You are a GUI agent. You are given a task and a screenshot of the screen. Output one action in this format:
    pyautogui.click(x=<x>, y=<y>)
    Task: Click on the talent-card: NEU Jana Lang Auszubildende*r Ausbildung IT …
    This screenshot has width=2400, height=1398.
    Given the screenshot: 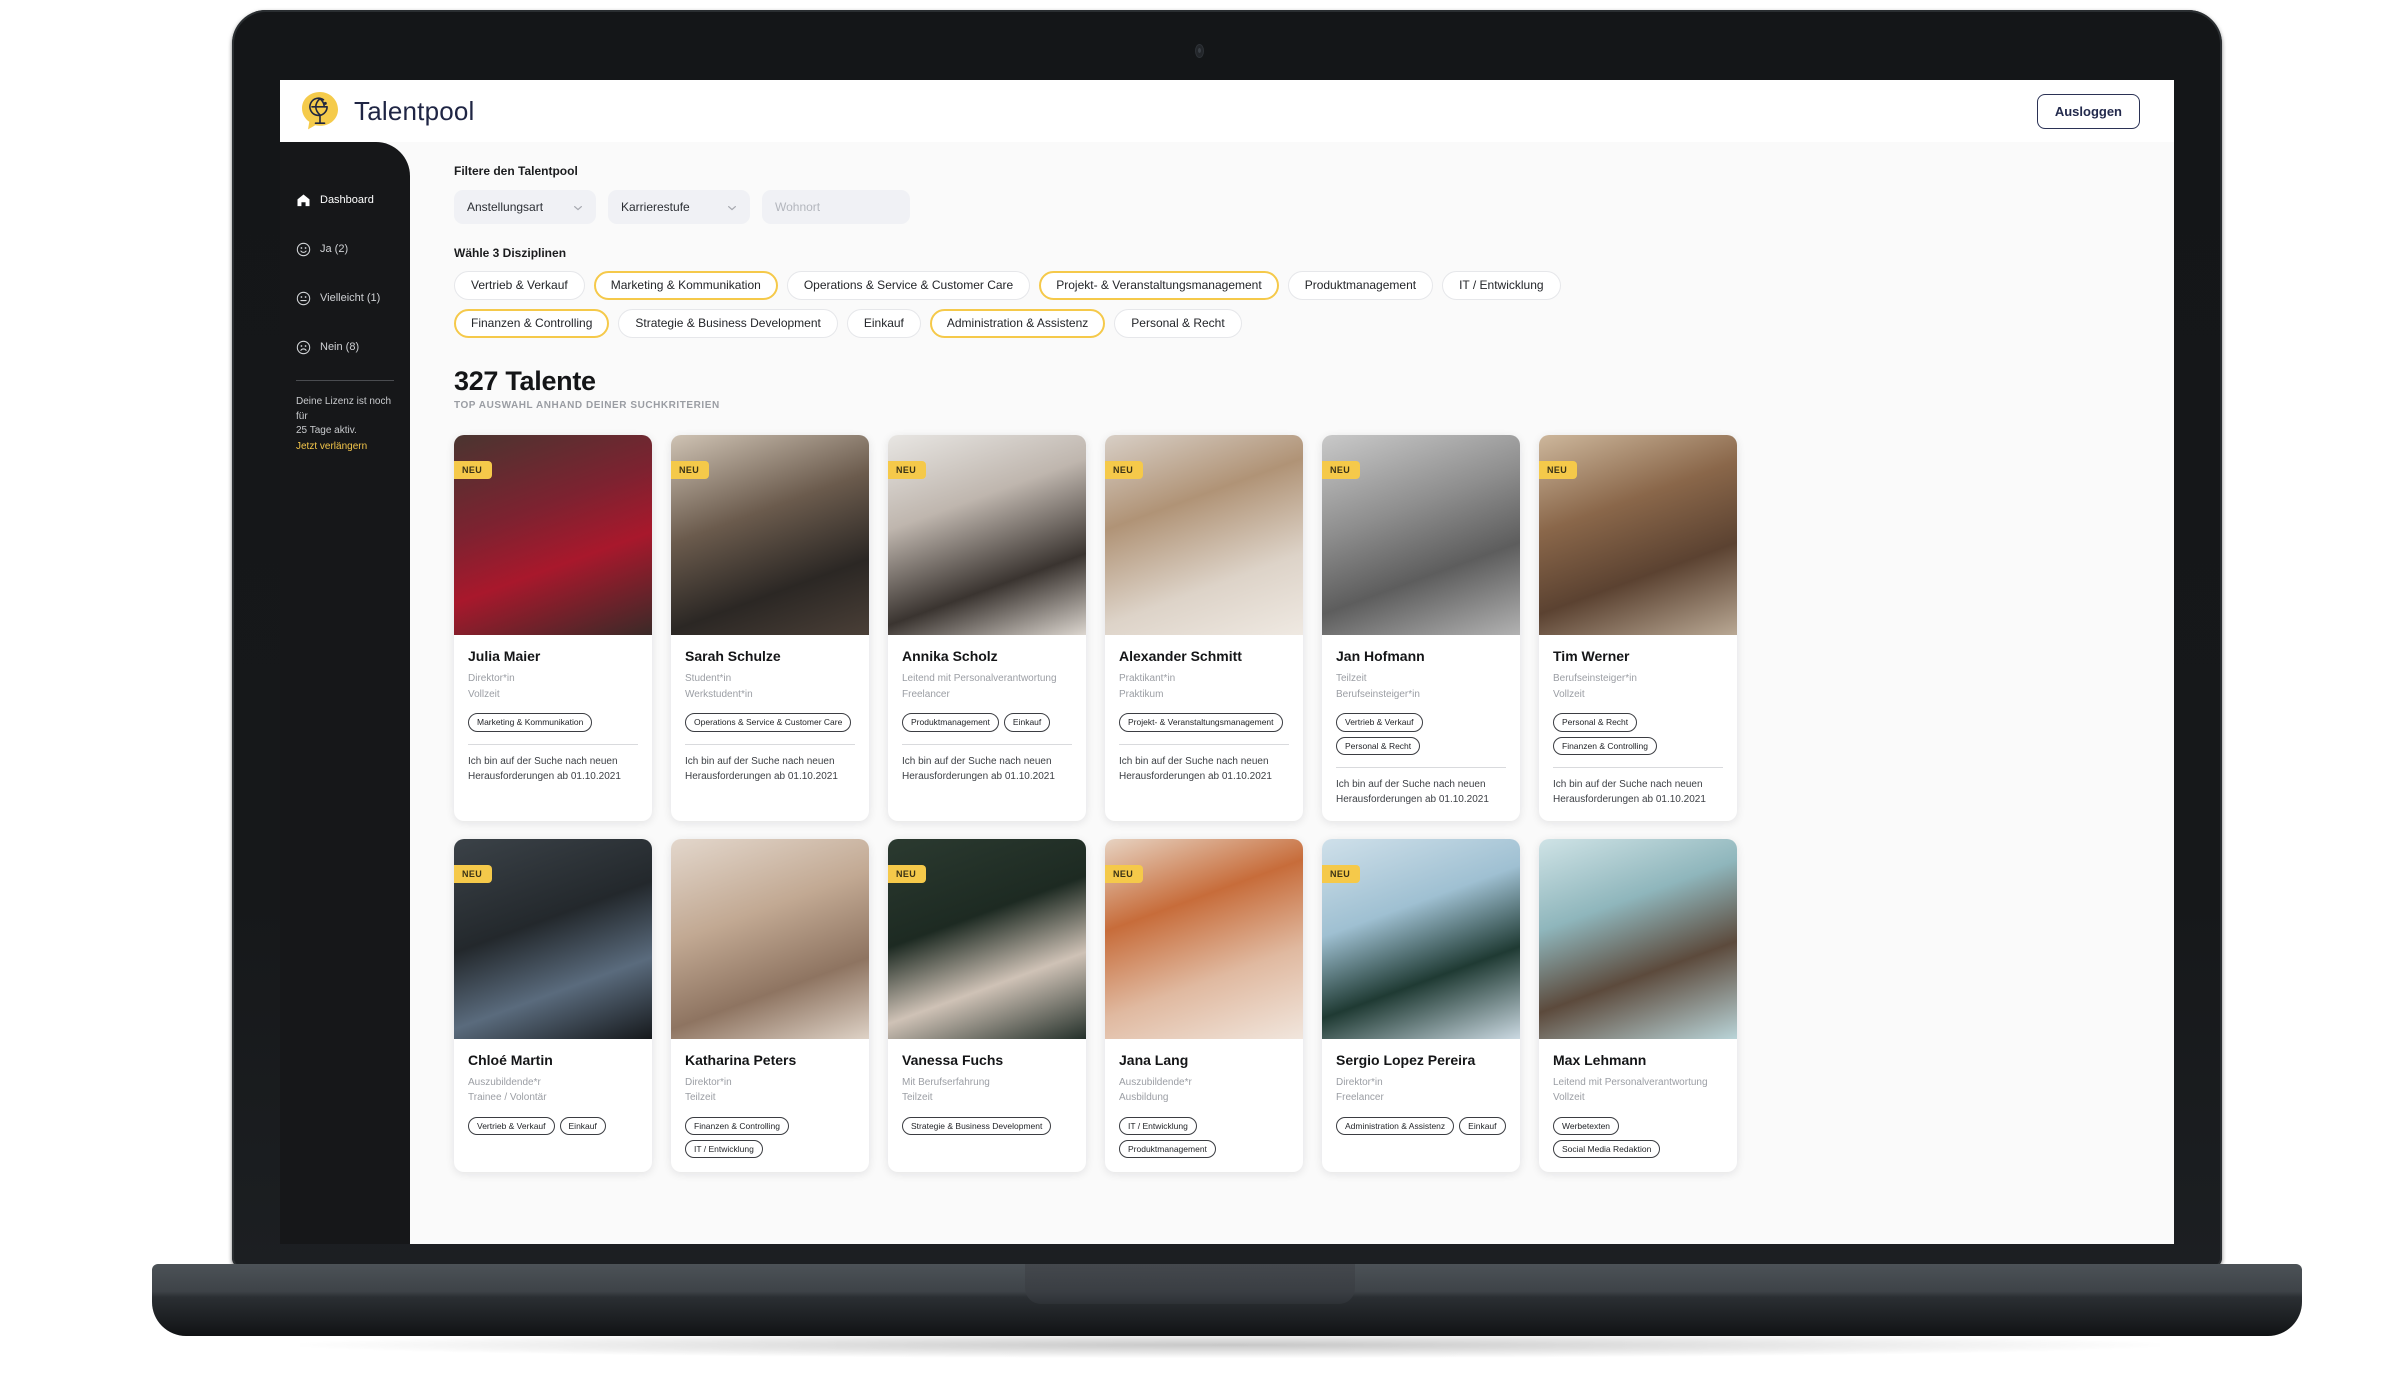 What is the action you would take?
    pyautogui.click(x=1204, y=1005)
    